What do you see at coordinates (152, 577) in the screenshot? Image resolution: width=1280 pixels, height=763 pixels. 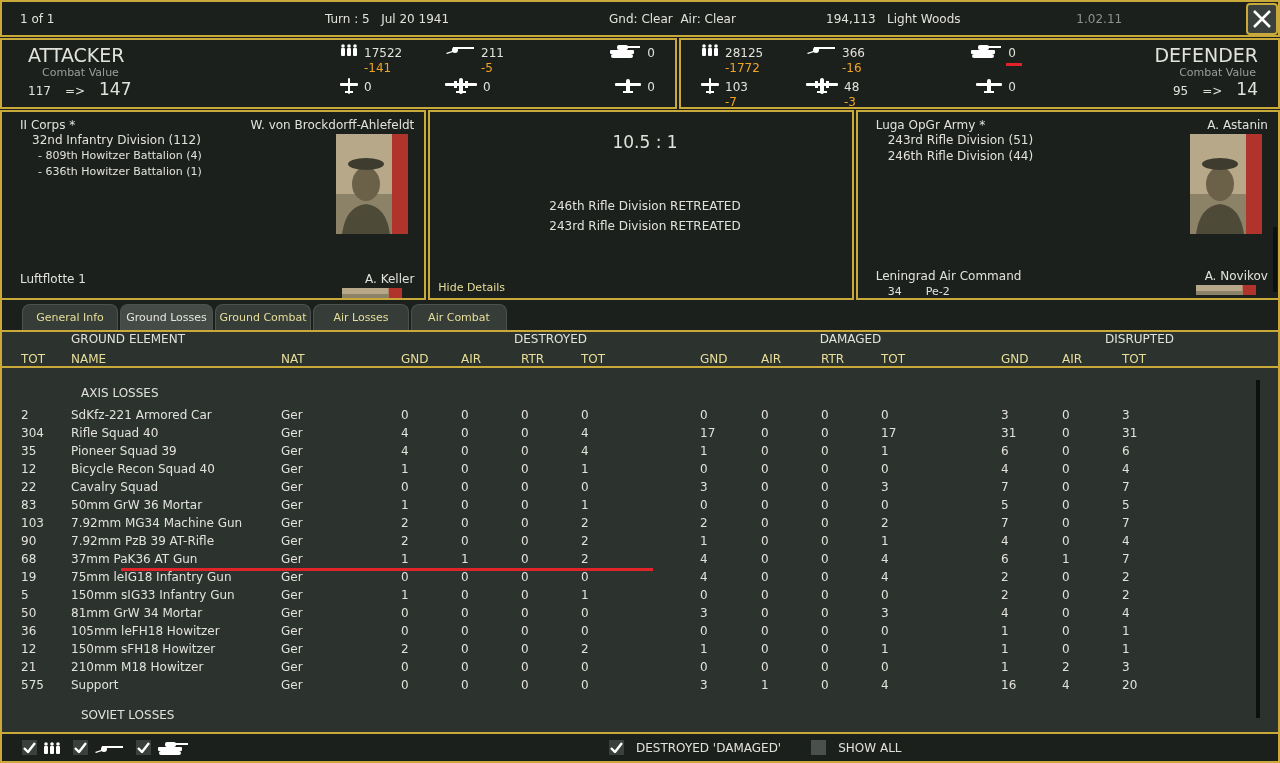 I see `table-cell-text: 75mm leIG18 Infantry Gun` at bounding box center [152, 577].